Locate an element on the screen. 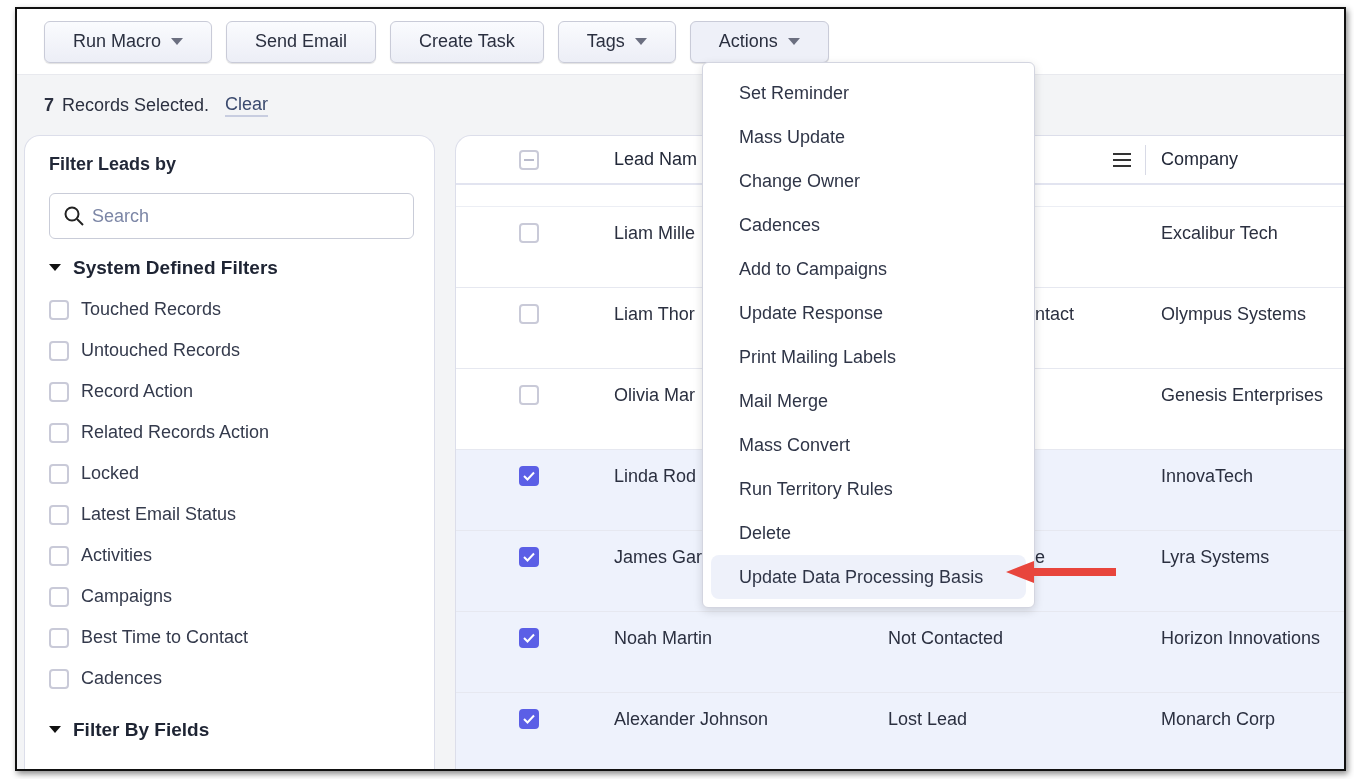 This screenshot has width=1354, height=779. table-cell: e is located at coordinates (1040, 557).